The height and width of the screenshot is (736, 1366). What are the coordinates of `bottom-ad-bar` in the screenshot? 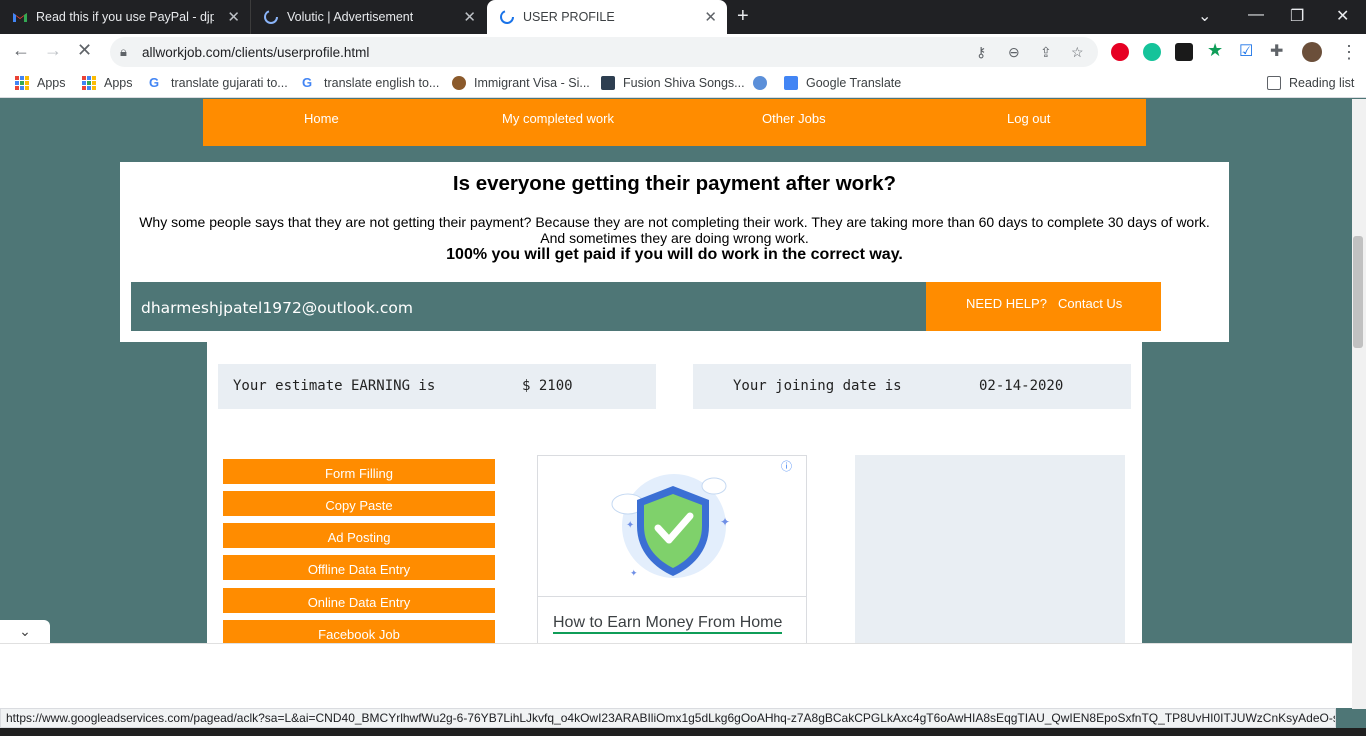 It's located at (676, 675).